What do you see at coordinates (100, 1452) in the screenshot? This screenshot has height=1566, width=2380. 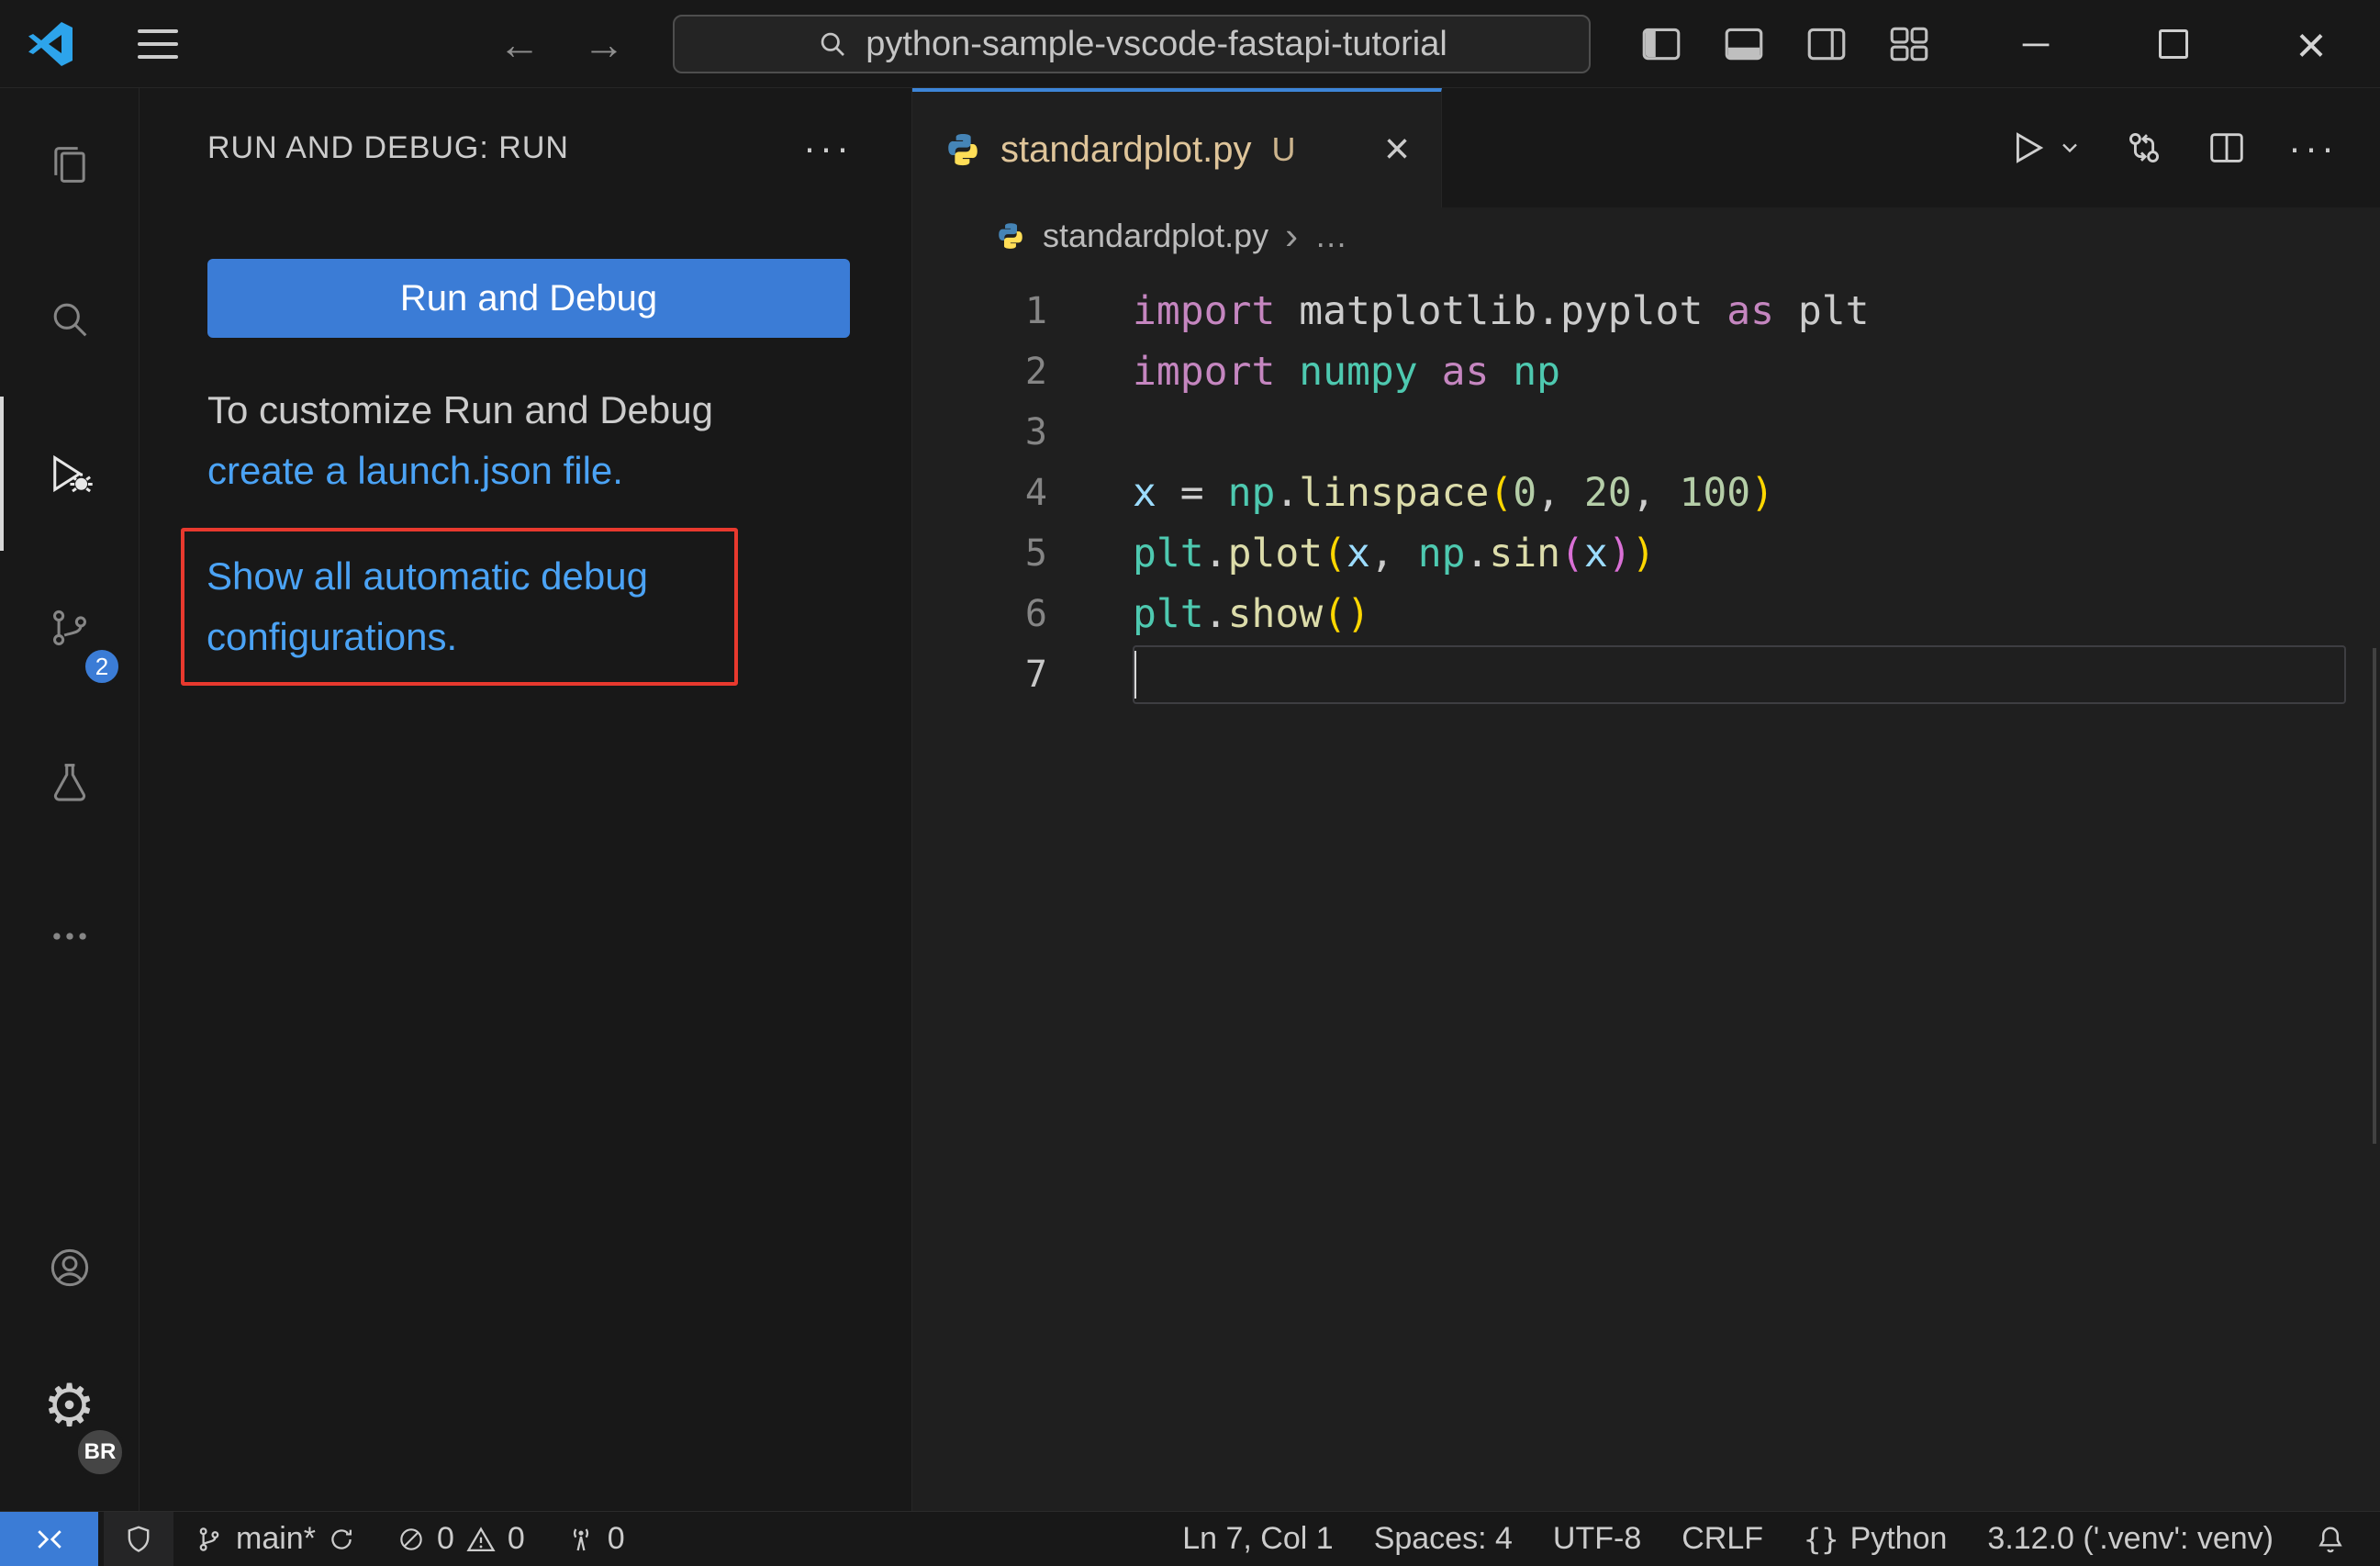 I see `profile-badge: BR` at bounding box center [100, 1452].